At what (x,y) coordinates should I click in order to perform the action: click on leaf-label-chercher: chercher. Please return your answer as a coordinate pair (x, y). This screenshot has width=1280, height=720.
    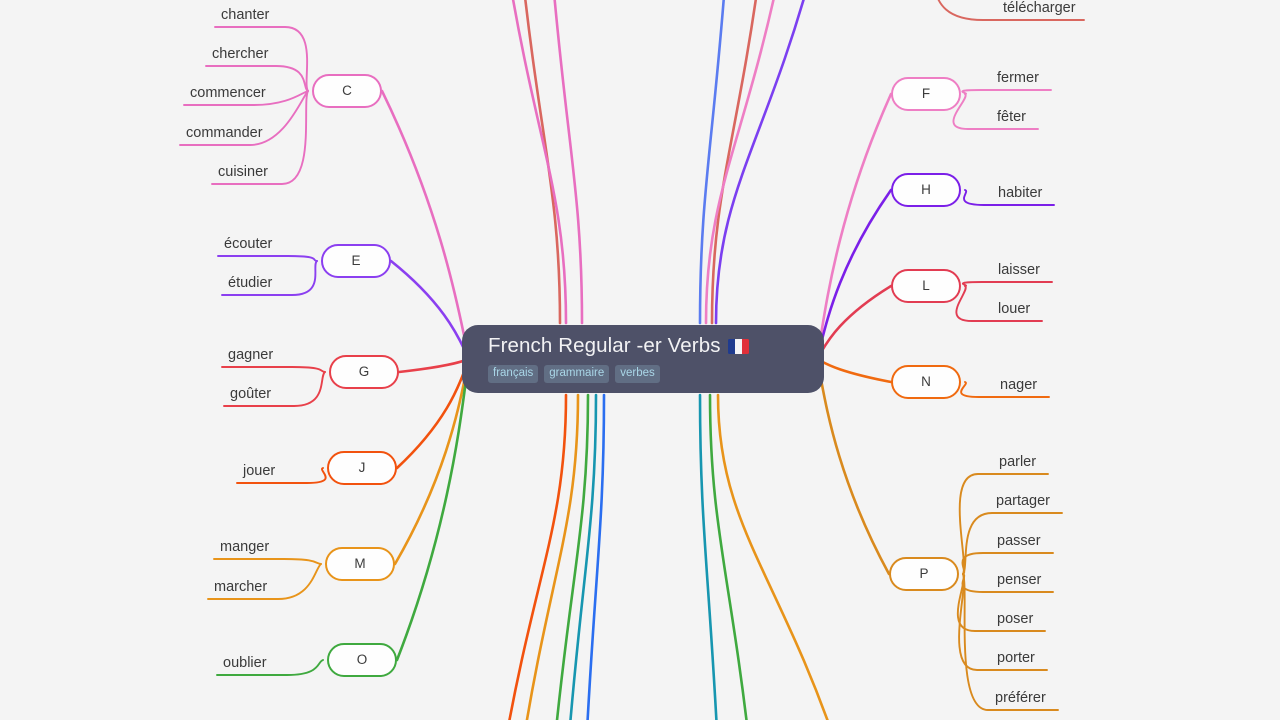
    Looking at the image, I should click on (240, 54).